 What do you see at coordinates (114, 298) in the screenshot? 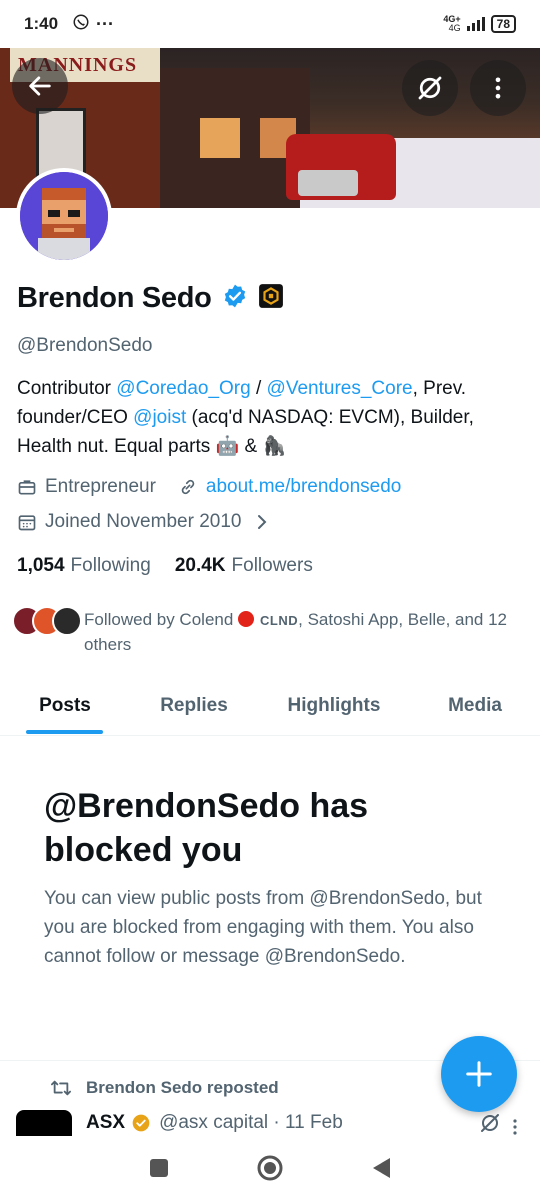
I see `profile-name: Brendon Sedo` at bounding box center [114, 298].